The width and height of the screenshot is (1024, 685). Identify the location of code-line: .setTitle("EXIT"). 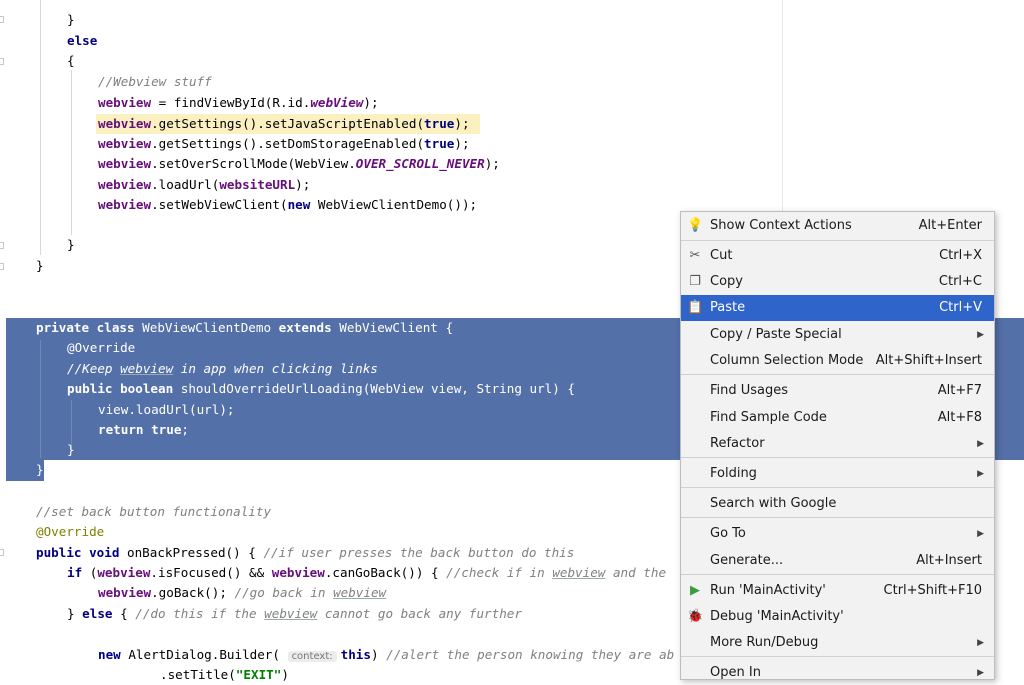
(224, 674).